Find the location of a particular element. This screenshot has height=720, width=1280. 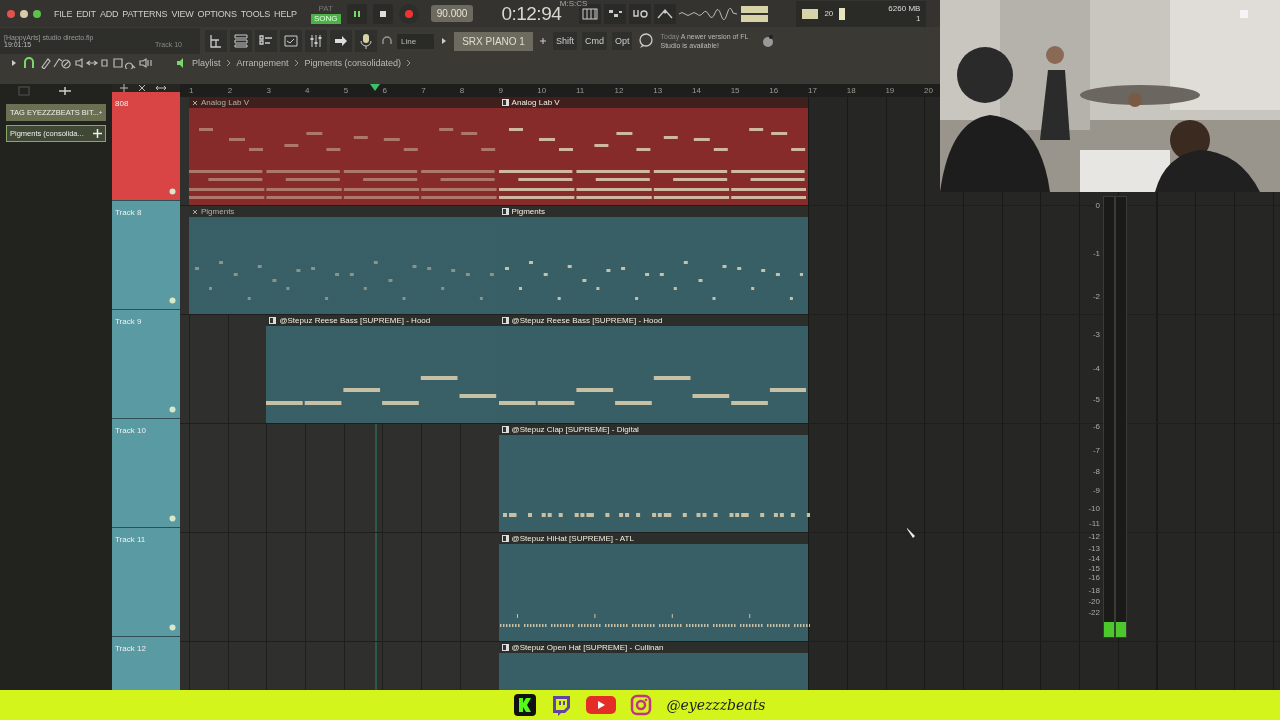

piano-roll-icon is located at coordinates (266, 41).